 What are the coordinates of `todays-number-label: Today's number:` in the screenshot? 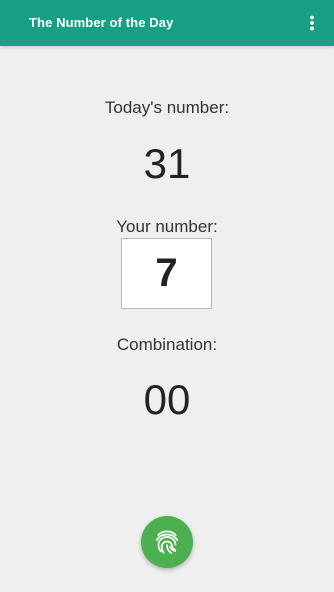 It's located at (167, 107).